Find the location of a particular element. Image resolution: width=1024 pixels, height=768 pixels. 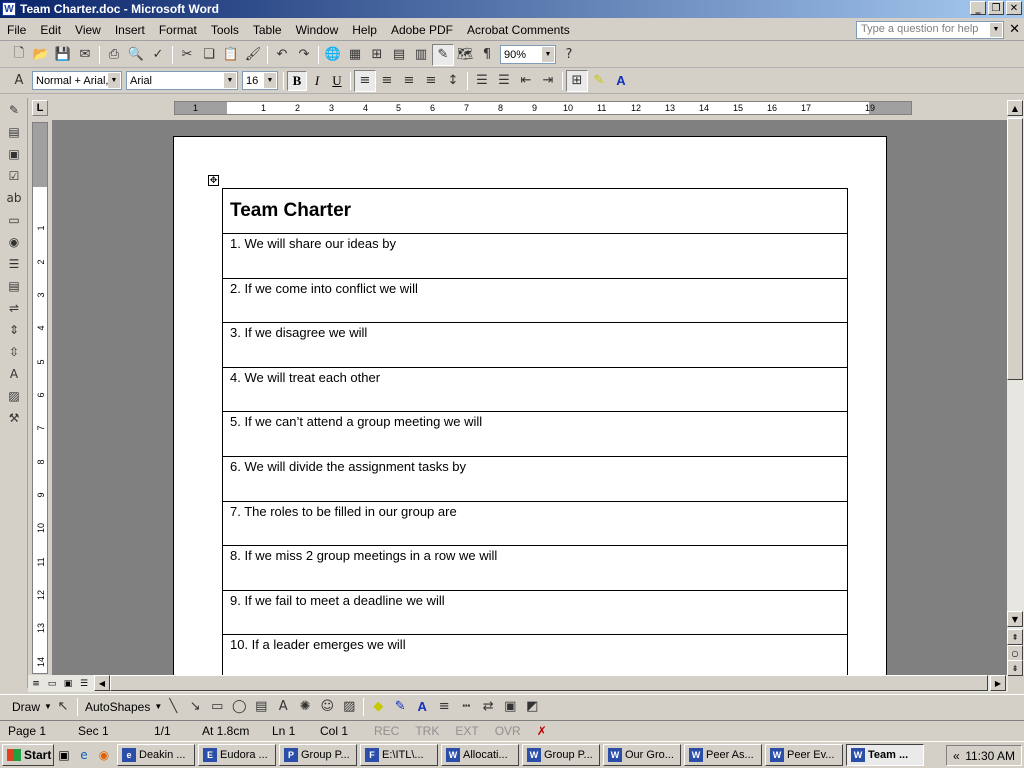

charter-row: 10. If a leader emerges we will is located at coordinates (535, 654).